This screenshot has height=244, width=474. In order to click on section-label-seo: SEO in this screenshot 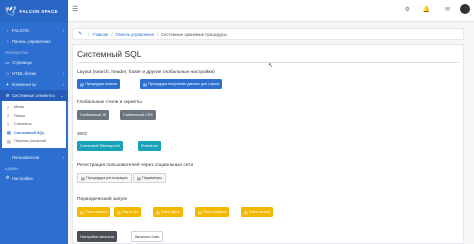, I will do `click(82, 134)`.